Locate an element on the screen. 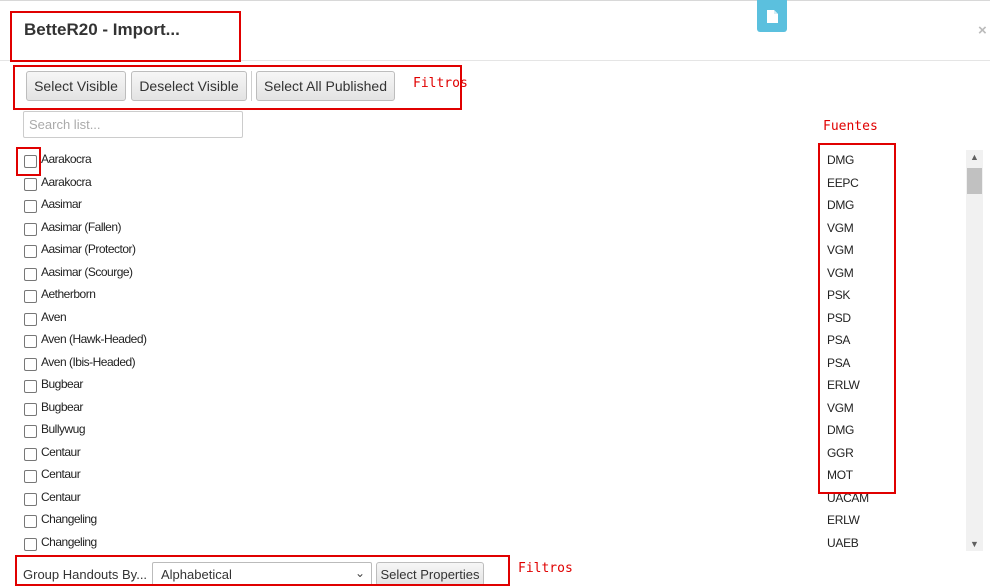  item-name: Aven is located at coordinates (54, 316).